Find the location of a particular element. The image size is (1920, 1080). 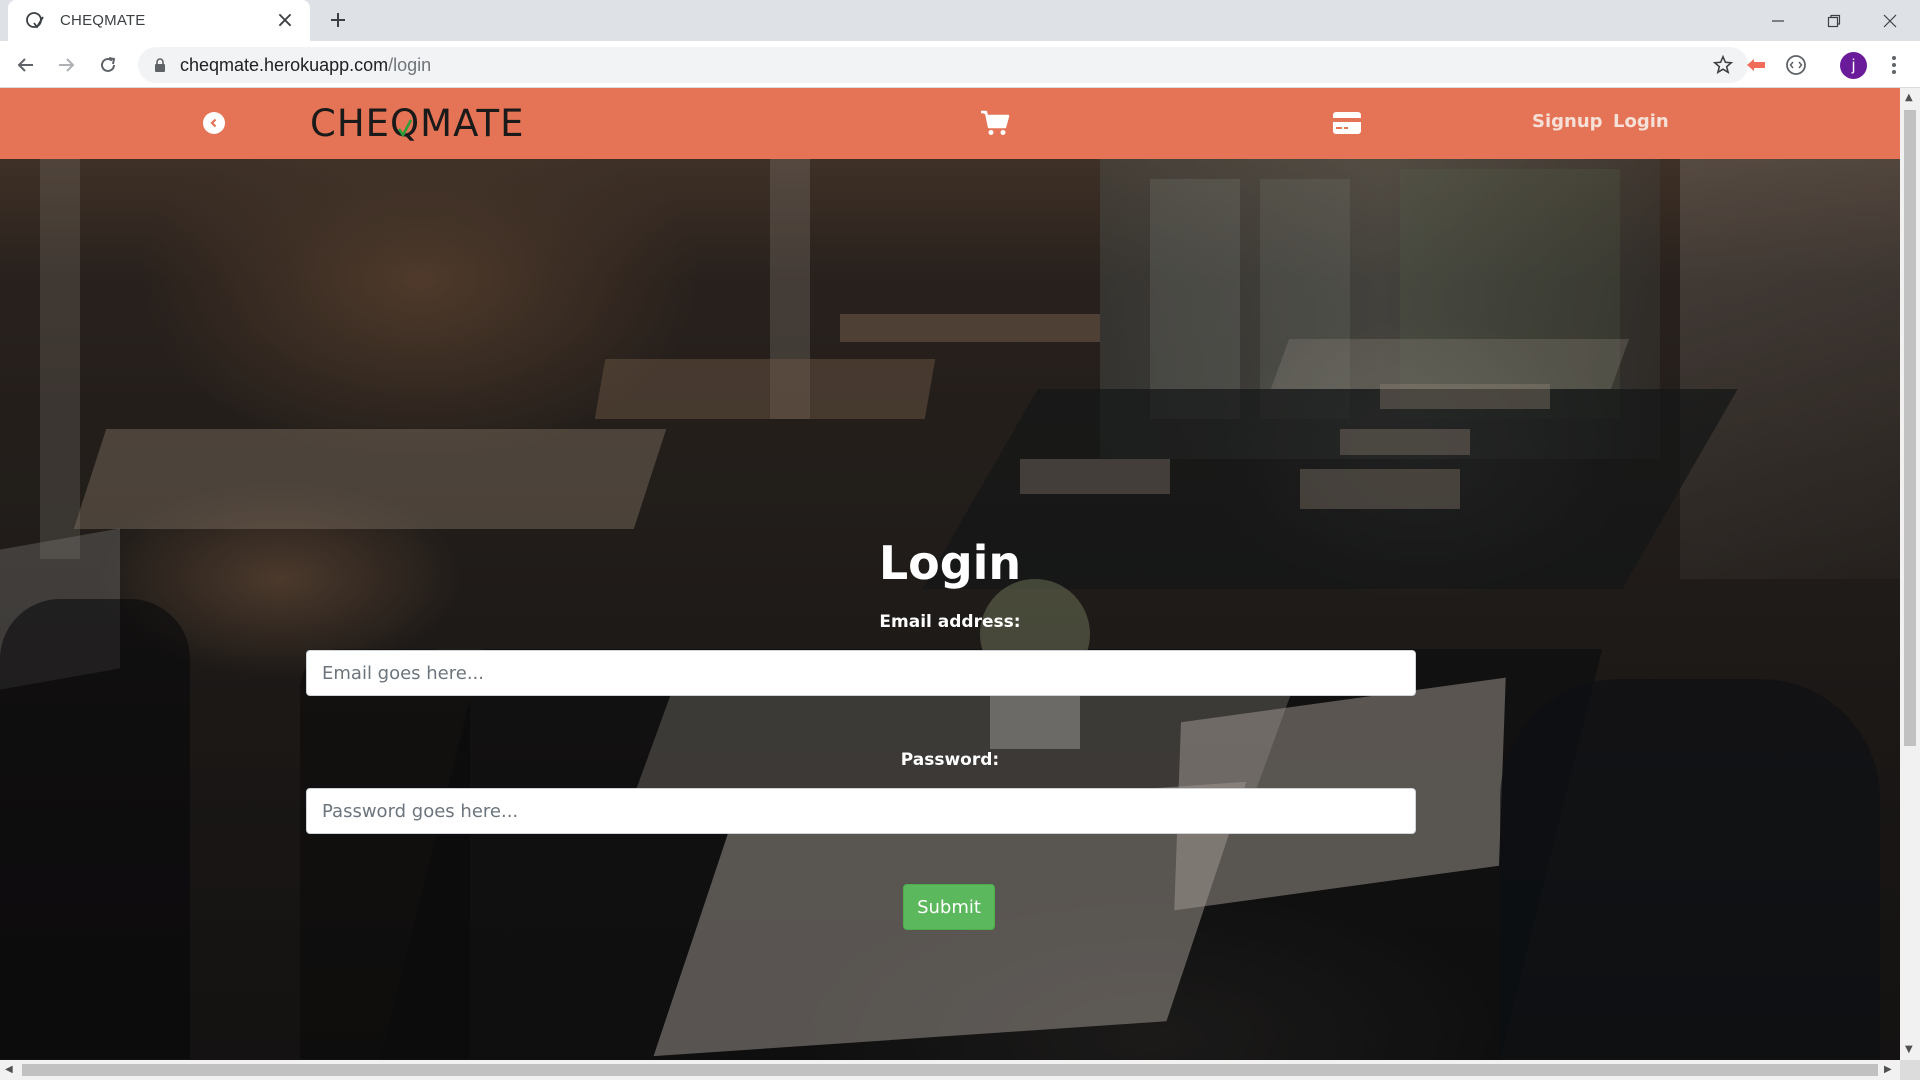

arrow-left-icon is located at coordinates (25, 65).